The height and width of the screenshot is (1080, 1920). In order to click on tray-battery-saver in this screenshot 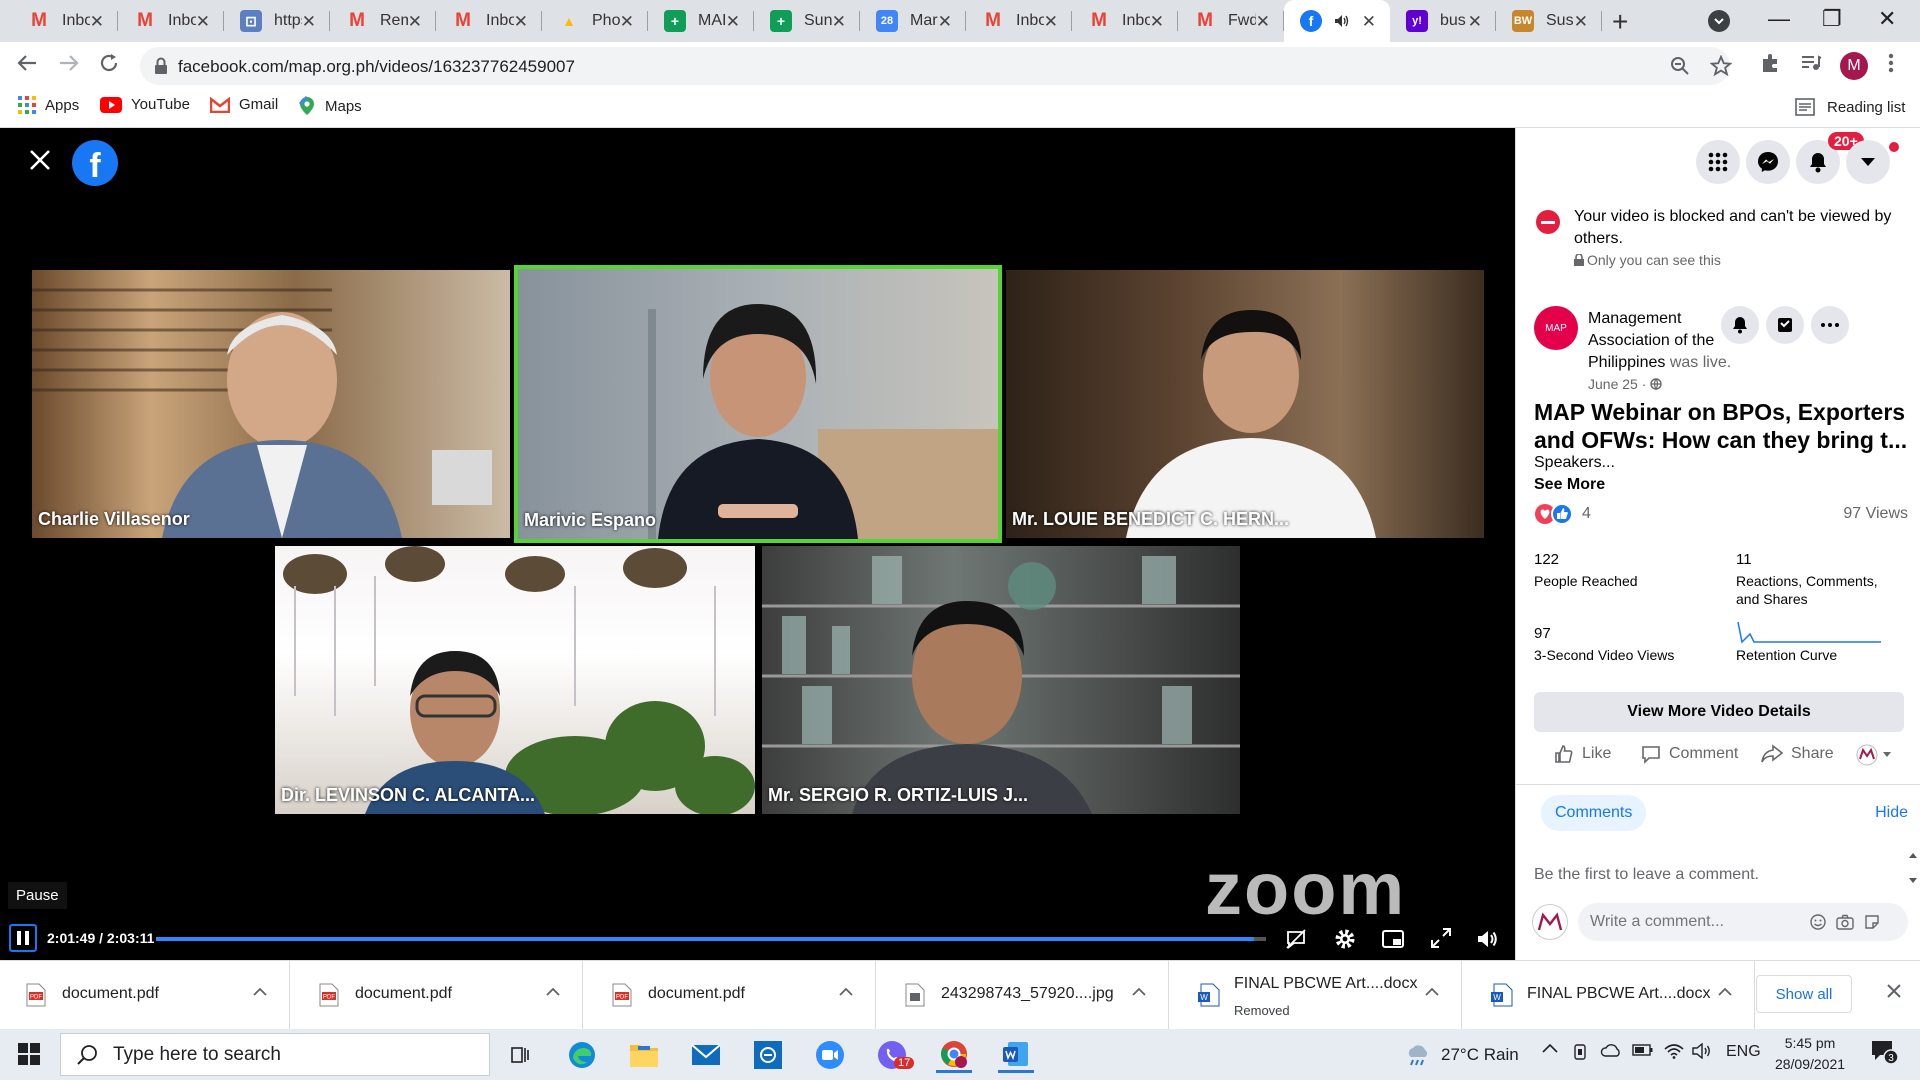, I will do `click(1580, 1052)`.